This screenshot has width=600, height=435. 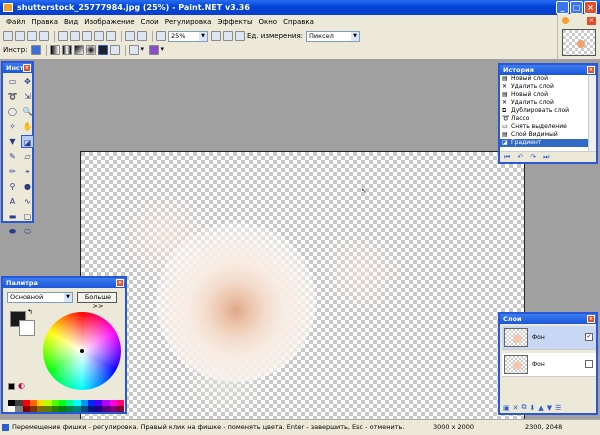 What do you see at coordinates (12, 216) in the screenshot?
I see `rectangle-icon: ▬` at bounding box center [12, 216].